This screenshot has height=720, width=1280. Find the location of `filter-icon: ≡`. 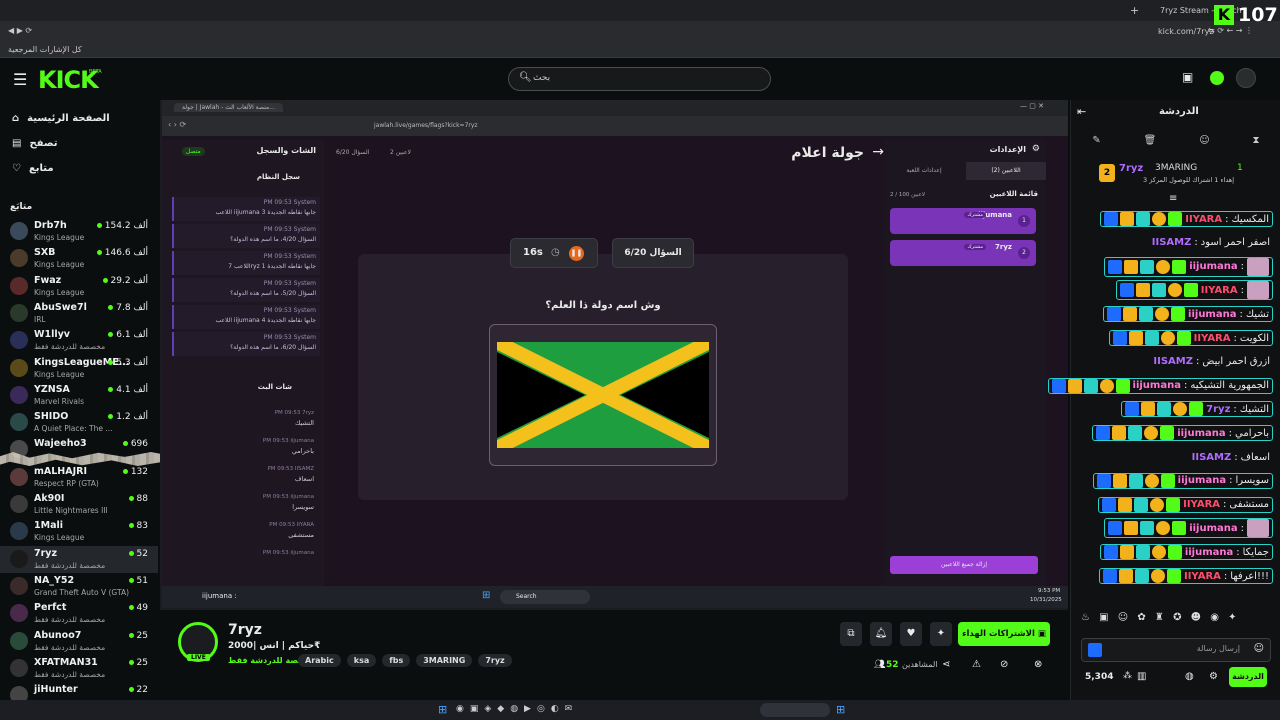

filter-icon: ≡ is located at coordinates (1173, 198).